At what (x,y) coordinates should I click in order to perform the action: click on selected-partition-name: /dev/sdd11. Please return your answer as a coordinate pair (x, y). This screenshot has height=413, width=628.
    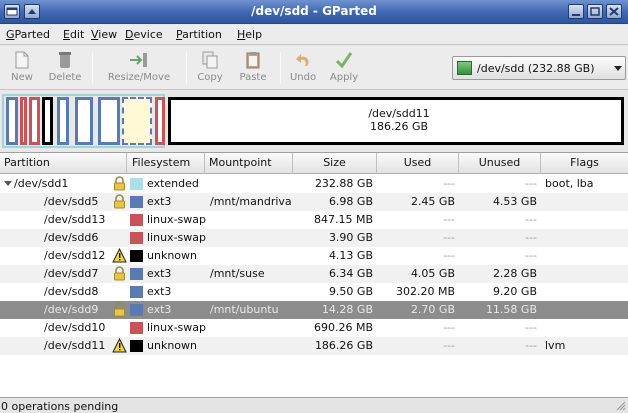
    Looking at the image, I should click on (399, 113).